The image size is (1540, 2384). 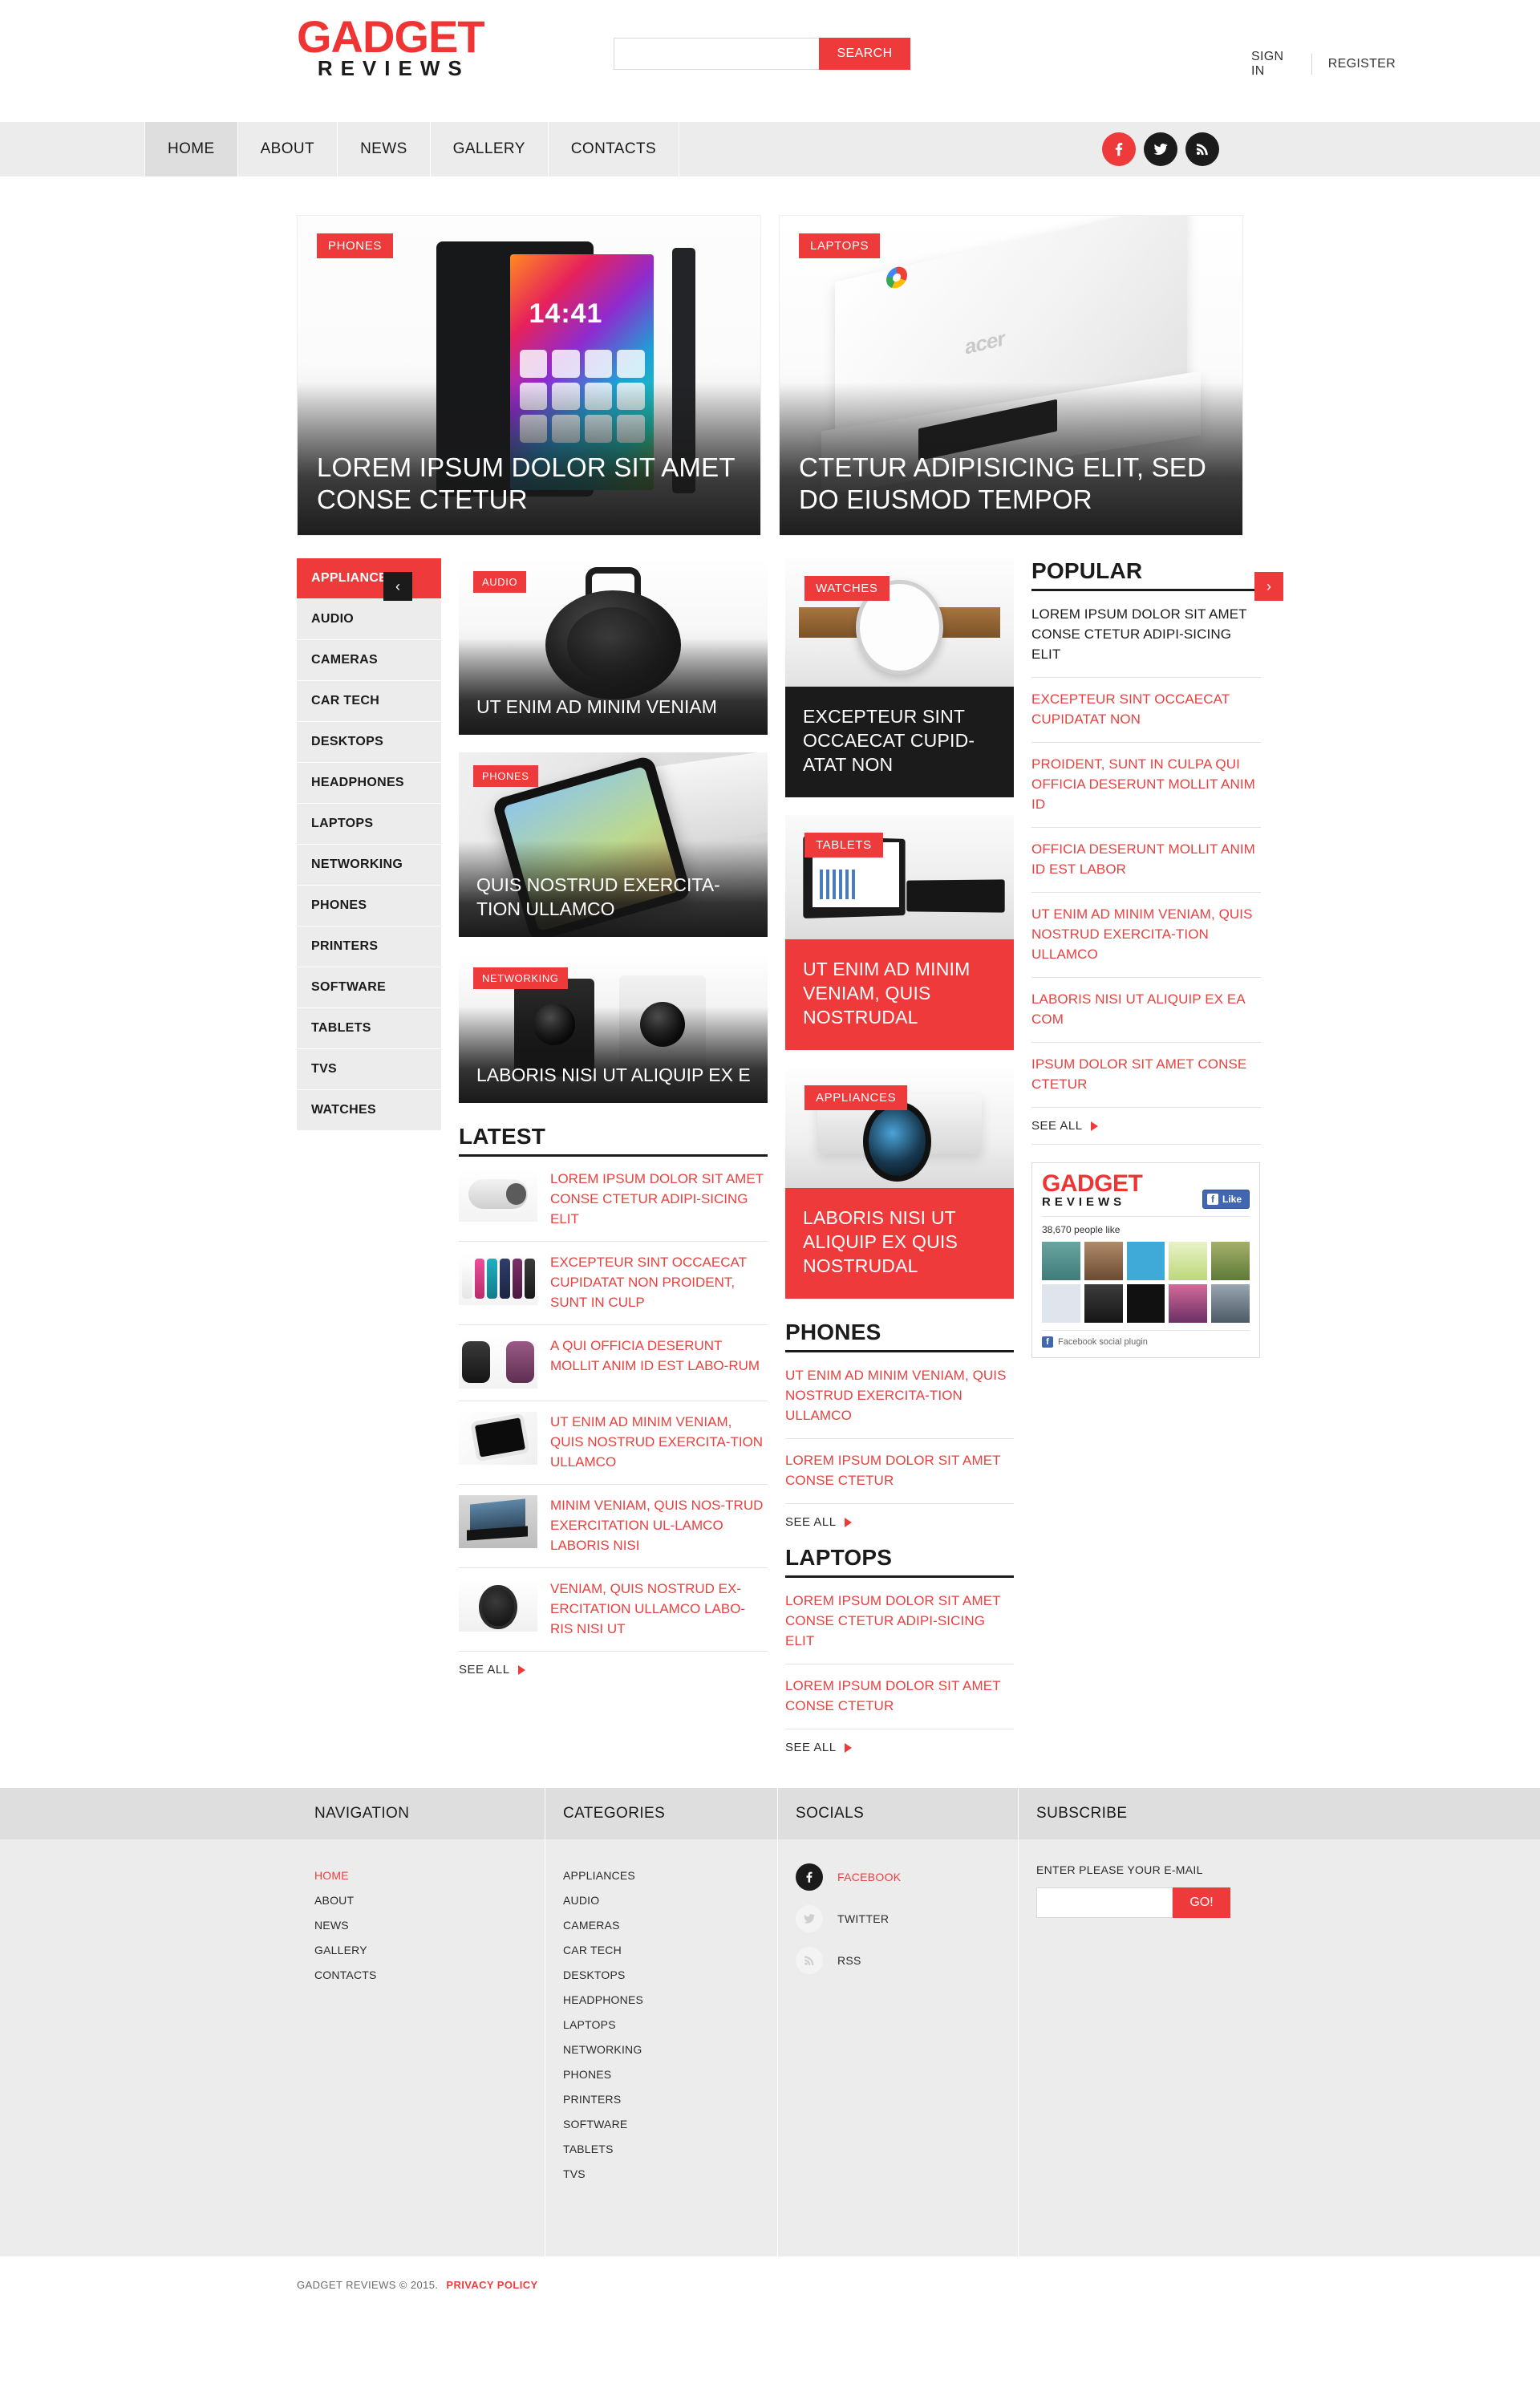 What do you see at coordinates (397, 586) in the screenshot?
I see `slider-prev-button: ‹` at bounding box center [397, 586].